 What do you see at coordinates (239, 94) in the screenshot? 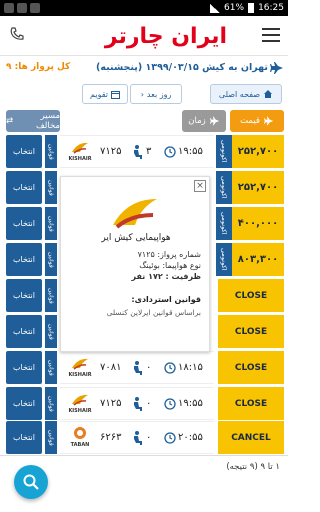
I see `home-label: صفحه اصلی` at bounding box center [239, 94].